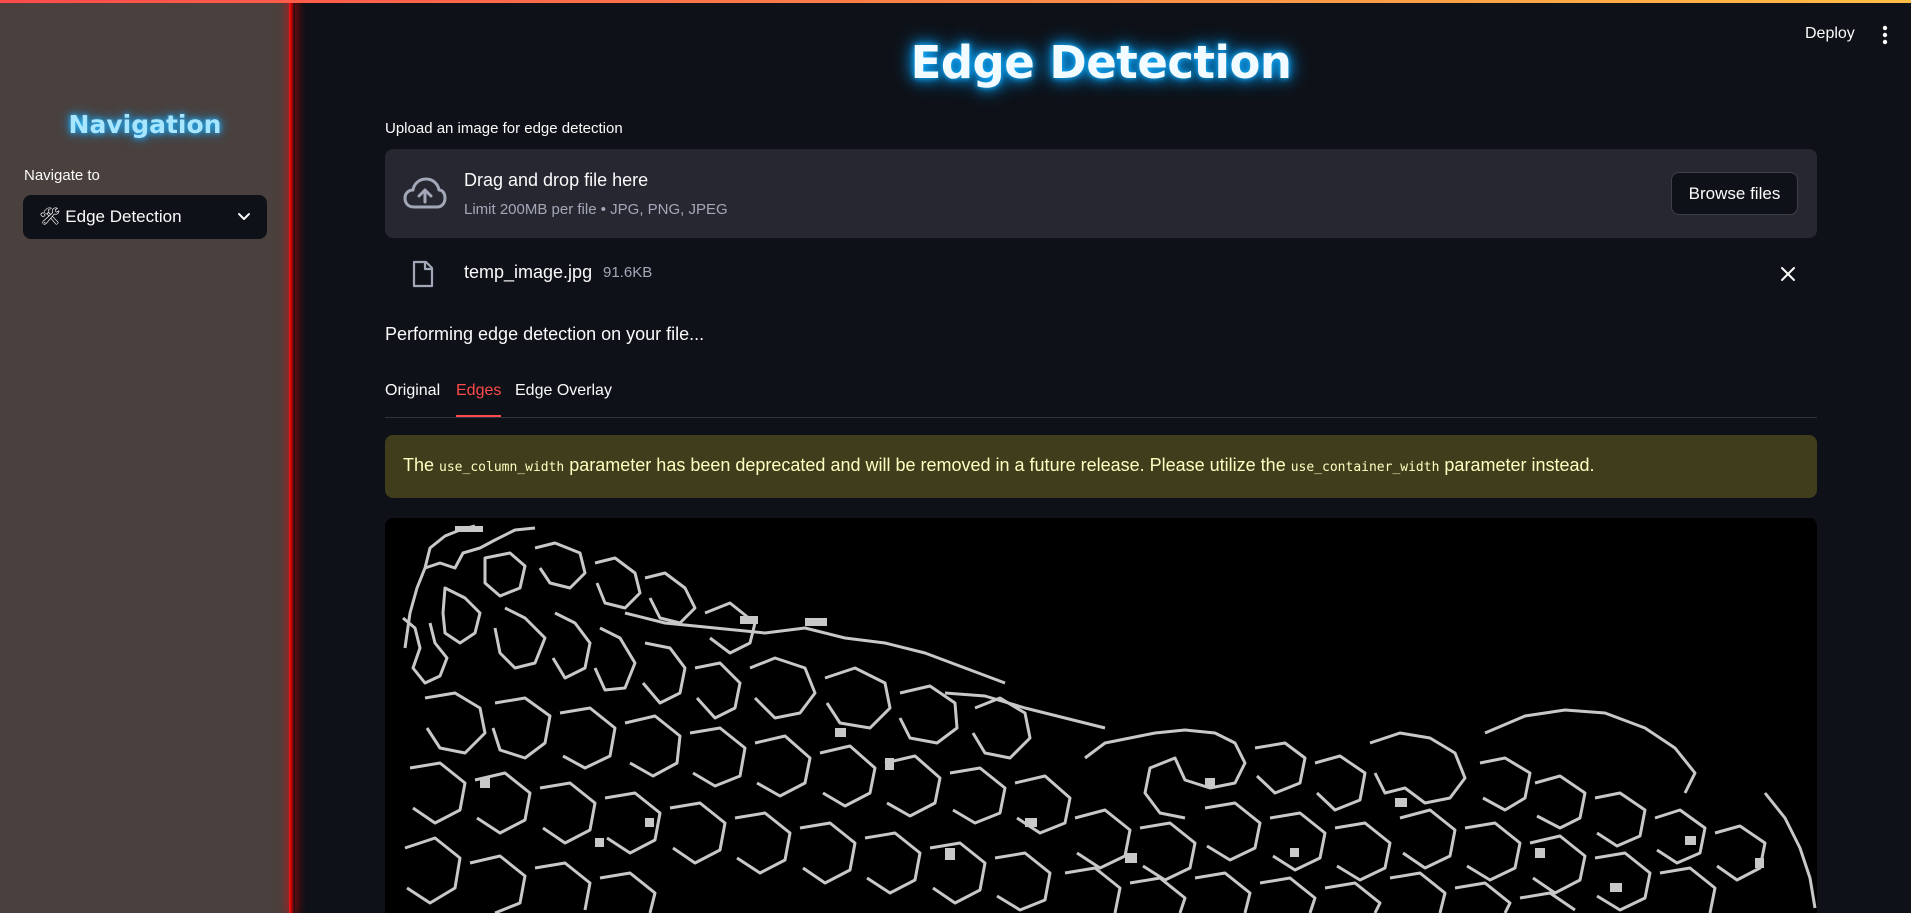  I want to click on result-tabs: Original Edges Edge Overlay, so click(1101, 399).